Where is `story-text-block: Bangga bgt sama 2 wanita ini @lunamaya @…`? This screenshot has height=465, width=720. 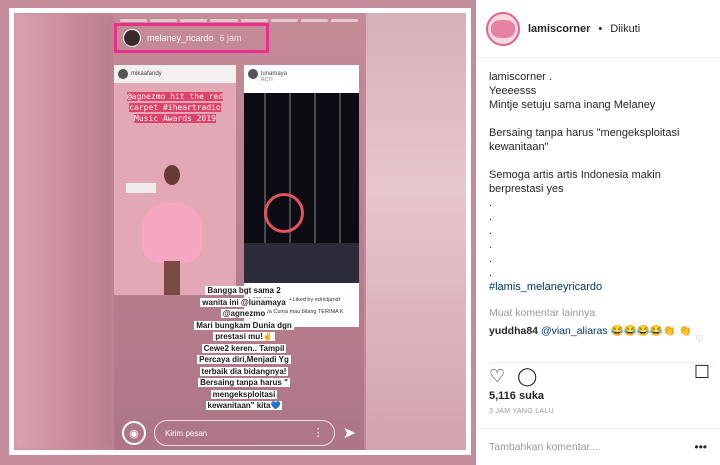
story-text-block: Bangga bgt sama 2 wanita ini @lunamaya @… is located at coordinates (244, 348).